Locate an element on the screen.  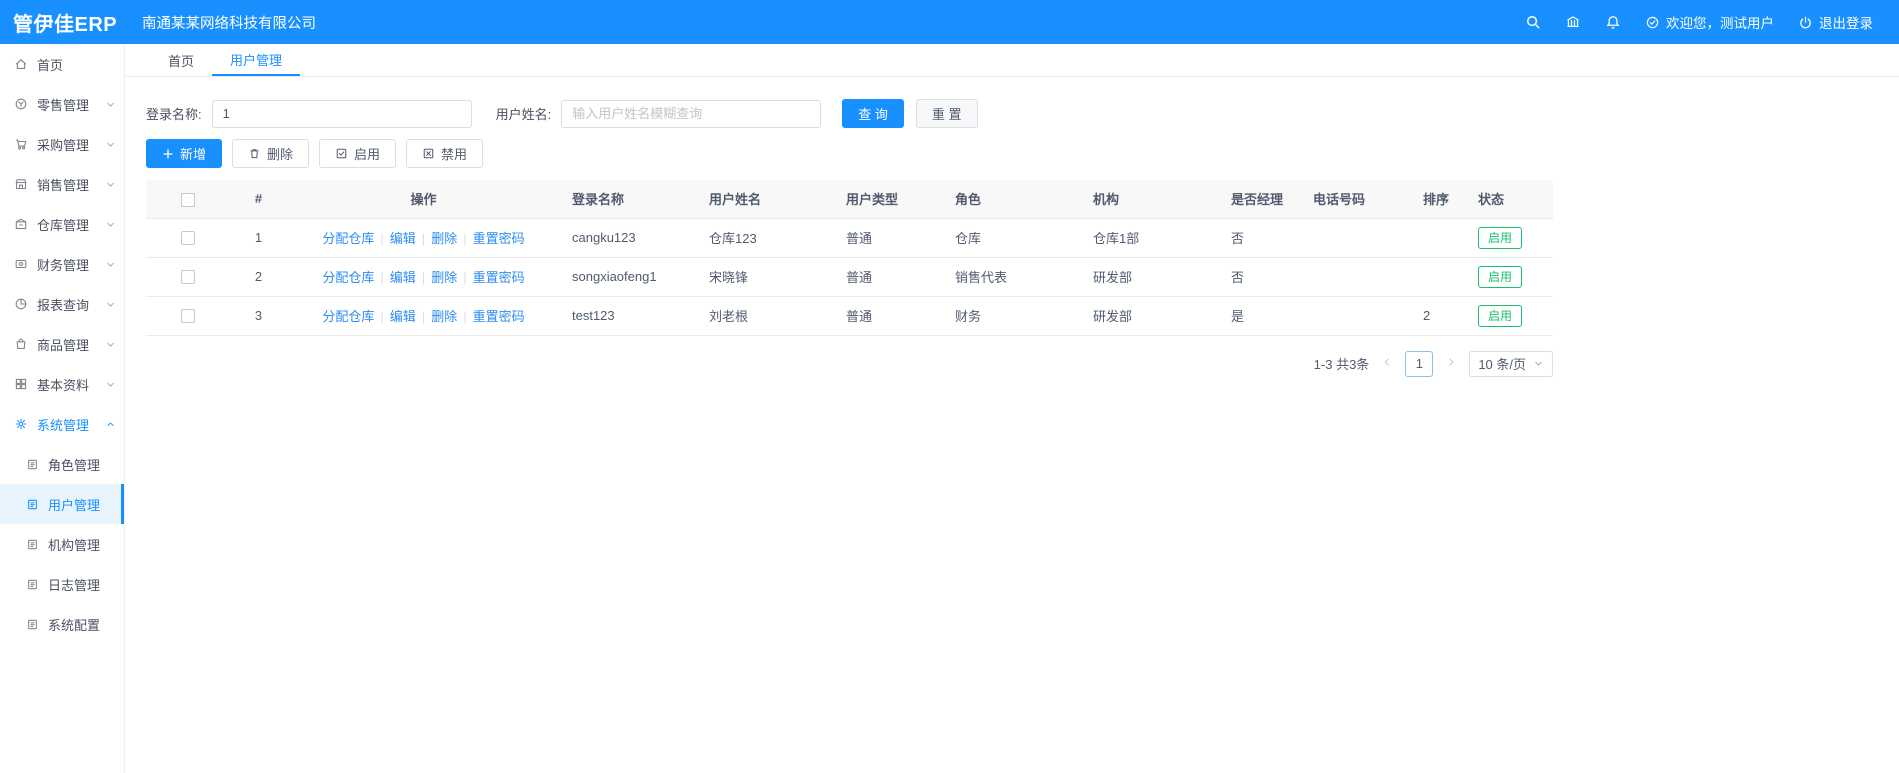
page-size-value: 10 条/页 is located at coordinates (1502, 364).